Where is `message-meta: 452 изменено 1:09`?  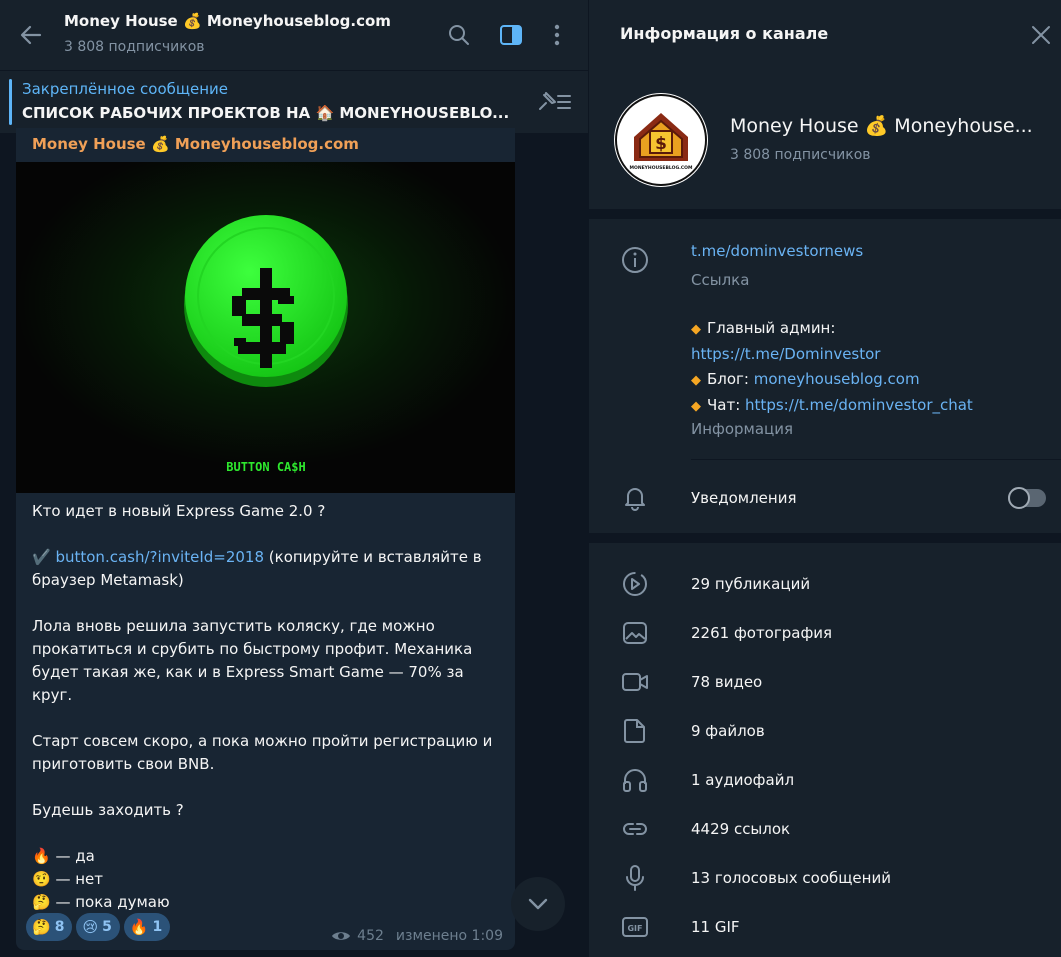 message-meta: 452 изменено 1:09 is located at coordinates (417, 936).